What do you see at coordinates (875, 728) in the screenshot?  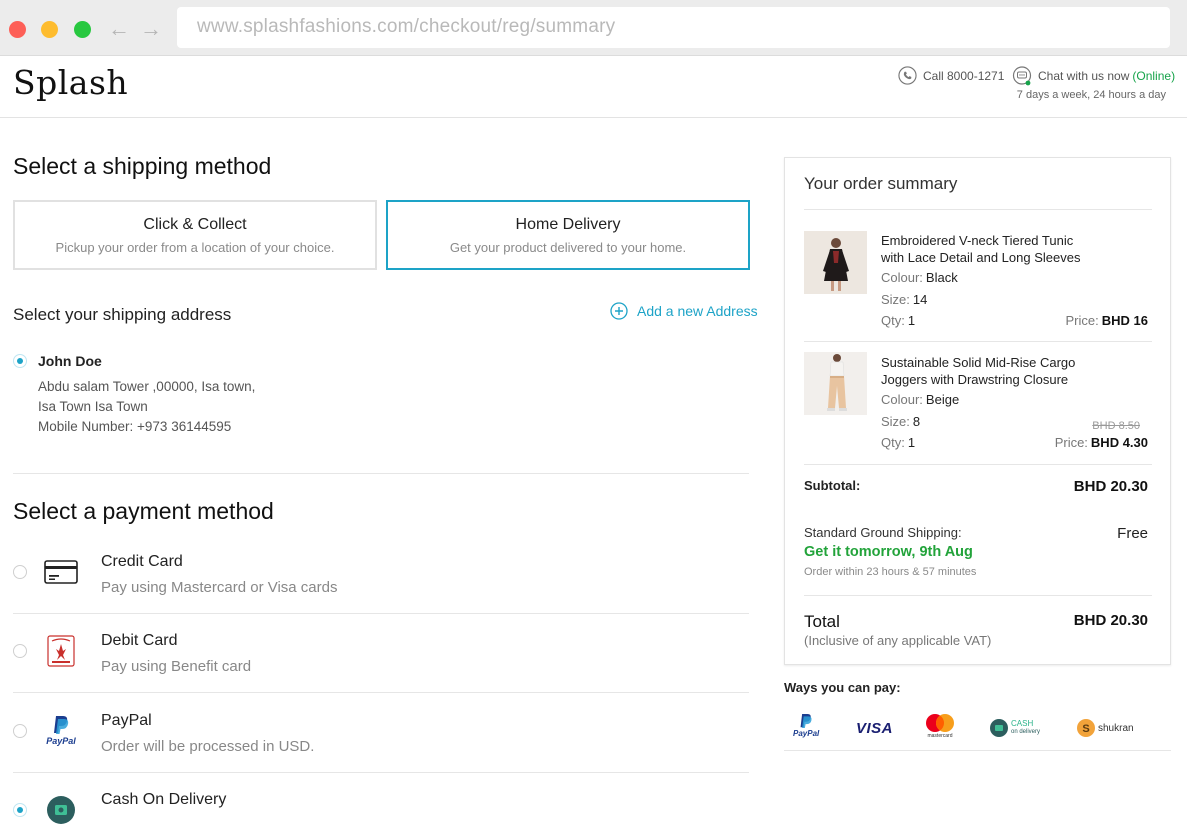 I see `visa-logo-icon: VISA` at bounding box center [875, 728].